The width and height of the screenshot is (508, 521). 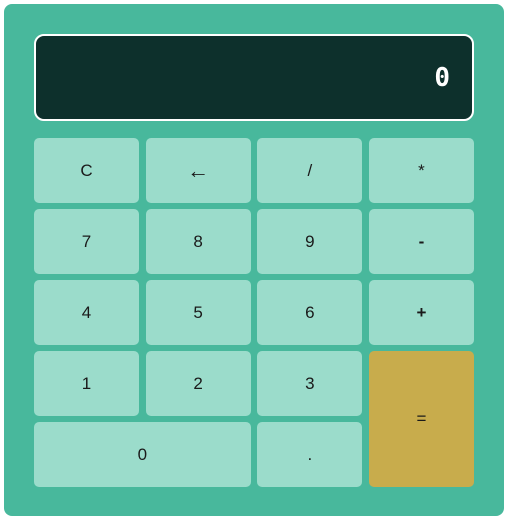 I want to click on digit-5-button: 5, so click(x=198, y=312).